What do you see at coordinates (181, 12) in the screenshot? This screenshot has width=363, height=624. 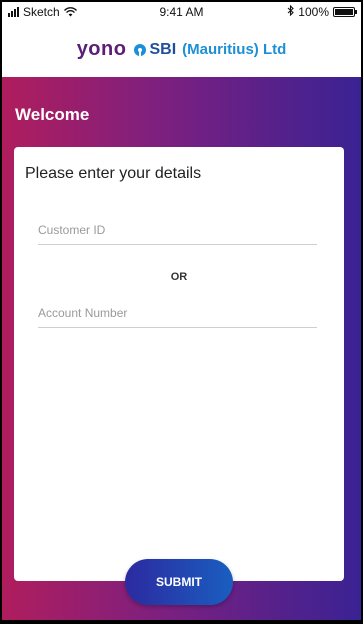 I see `status-bar: Sketch 9:41 AM 100%` at bounding box center [181, 12].